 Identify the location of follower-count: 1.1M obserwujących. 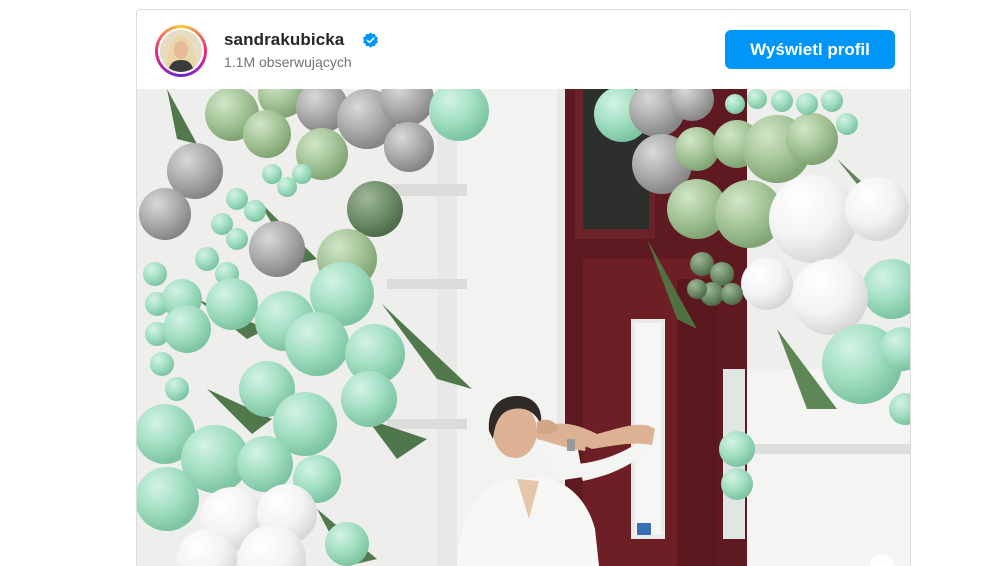
(288, 62).